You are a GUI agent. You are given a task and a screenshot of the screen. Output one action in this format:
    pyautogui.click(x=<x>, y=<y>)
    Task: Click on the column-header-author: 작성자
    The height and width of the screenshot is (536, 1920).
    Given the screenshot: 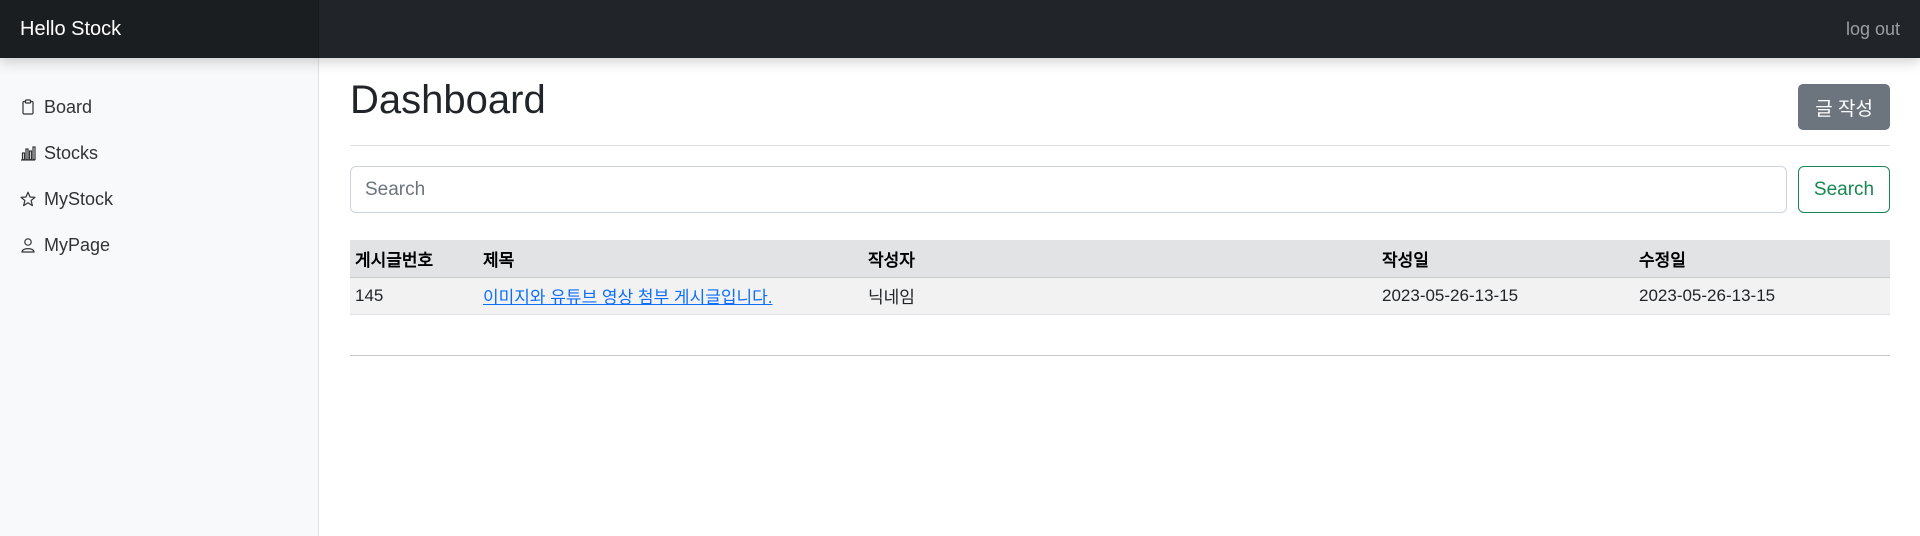 What is the action you would take?
    pyautogui.click(x=1120, y=259)
    